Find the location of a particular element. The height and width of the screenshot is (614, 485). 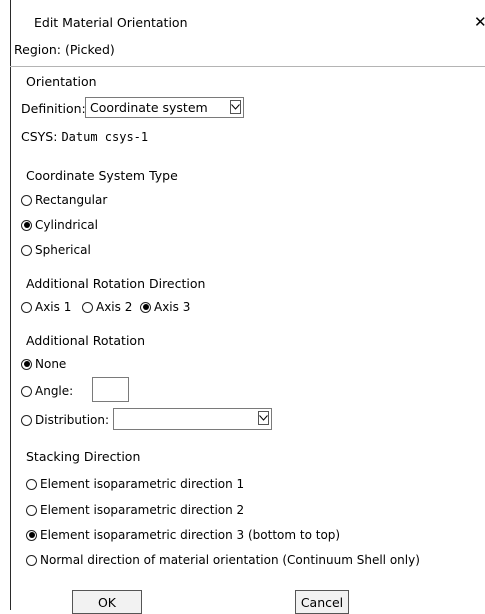

region-row: Region: (Picked) is located at coordinates (64, 49).